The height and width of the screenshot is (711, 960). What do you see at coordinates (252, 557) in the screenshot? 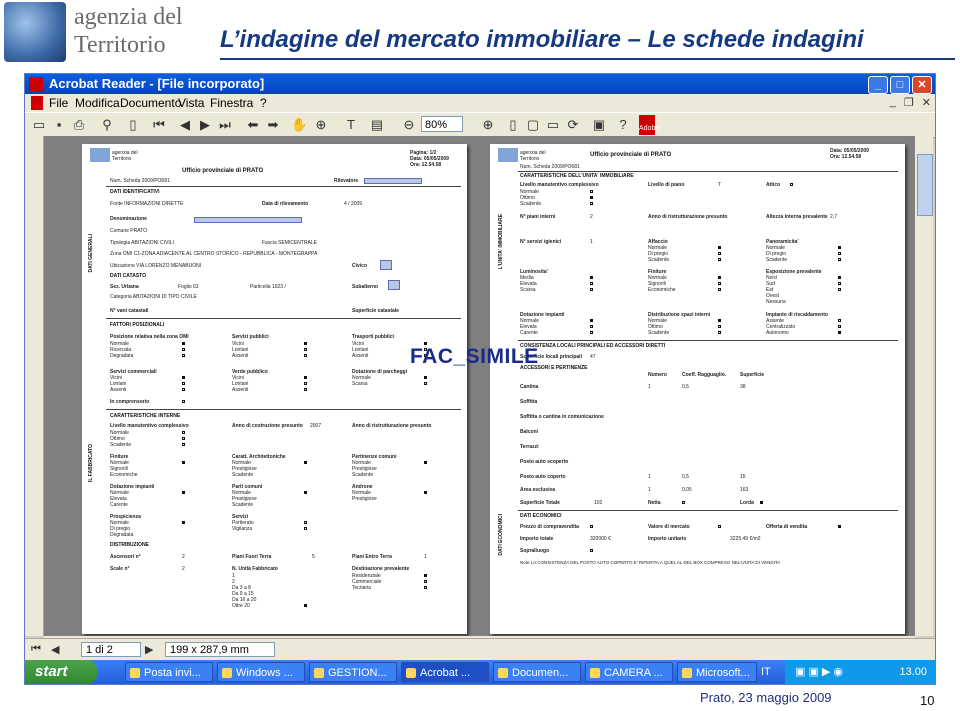
I see `p1-piani-fuori-terra: Piani Fuori Terra` at bounding box center [252, 557].